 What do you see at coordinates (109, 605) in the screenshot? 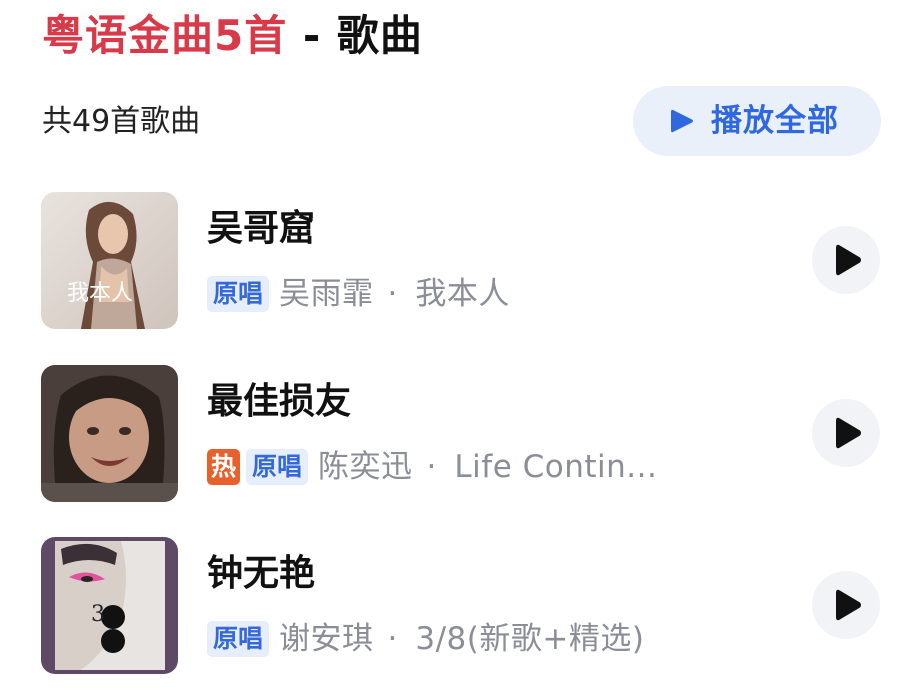
I see `album-cover: 3` at bounding box center [109, 605].